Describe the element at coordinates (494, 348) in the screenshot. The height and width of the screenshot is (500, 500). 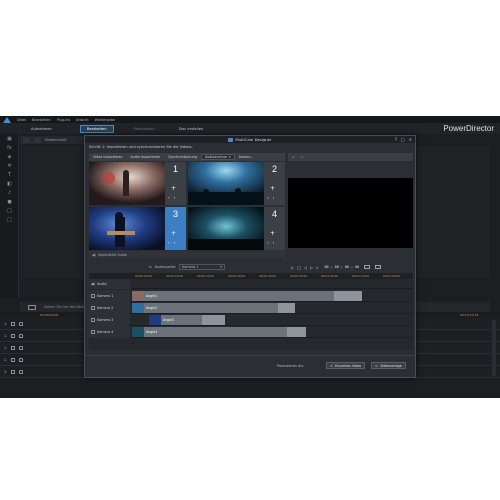
I see `timeline-vertical-scrollbar` at that location.